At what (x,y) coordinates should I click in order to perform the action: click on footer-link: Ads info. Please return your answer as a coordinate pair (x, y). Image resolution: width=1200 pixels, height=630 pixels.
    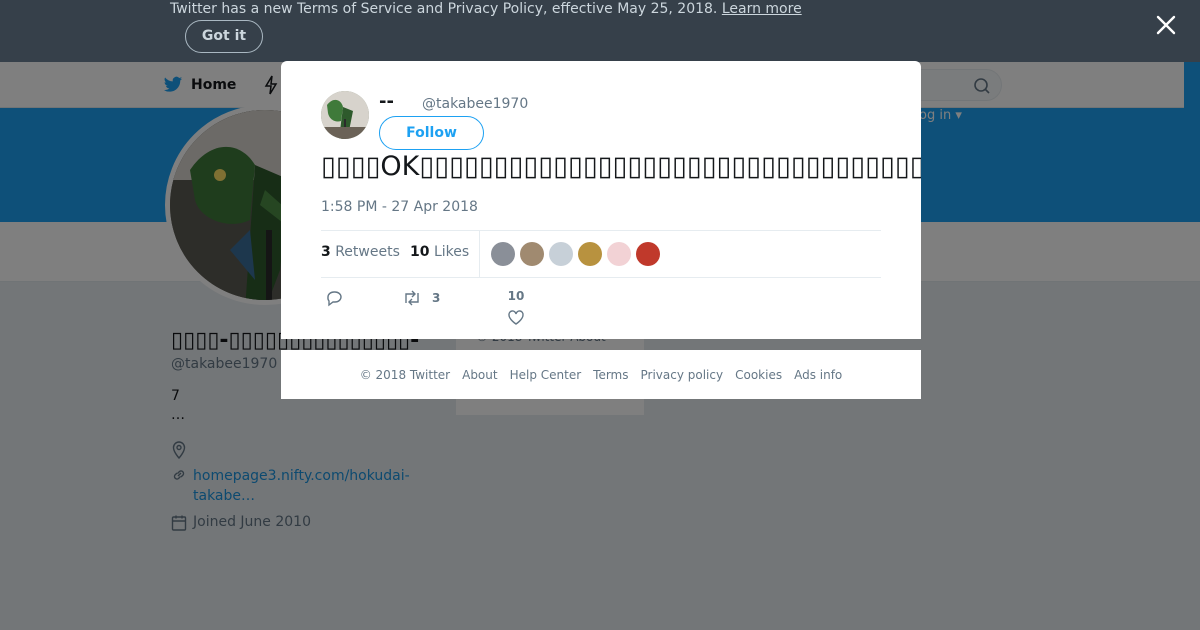
    Looking at the image, I should click on (818, 375).